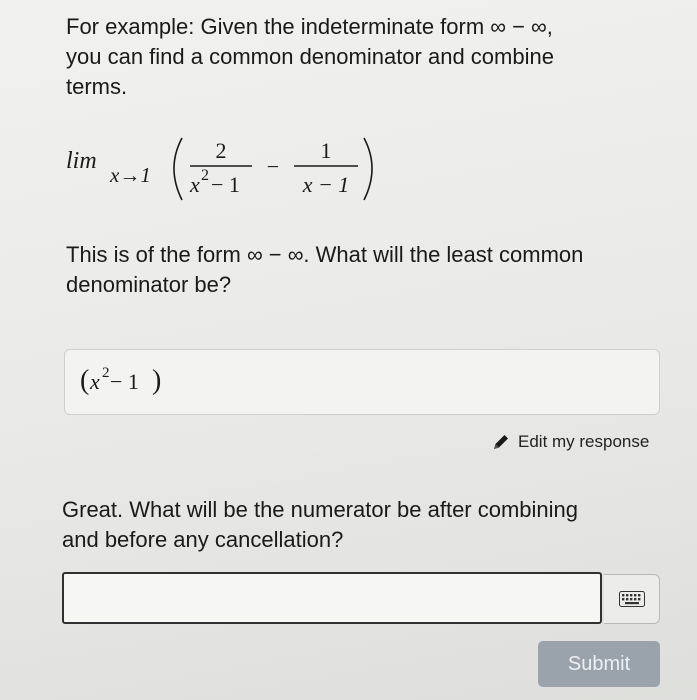  What do you see at coordinates (156, 380) in the screenshot?
I see `answer-close-paren: )` at bounding box center [156, 380].